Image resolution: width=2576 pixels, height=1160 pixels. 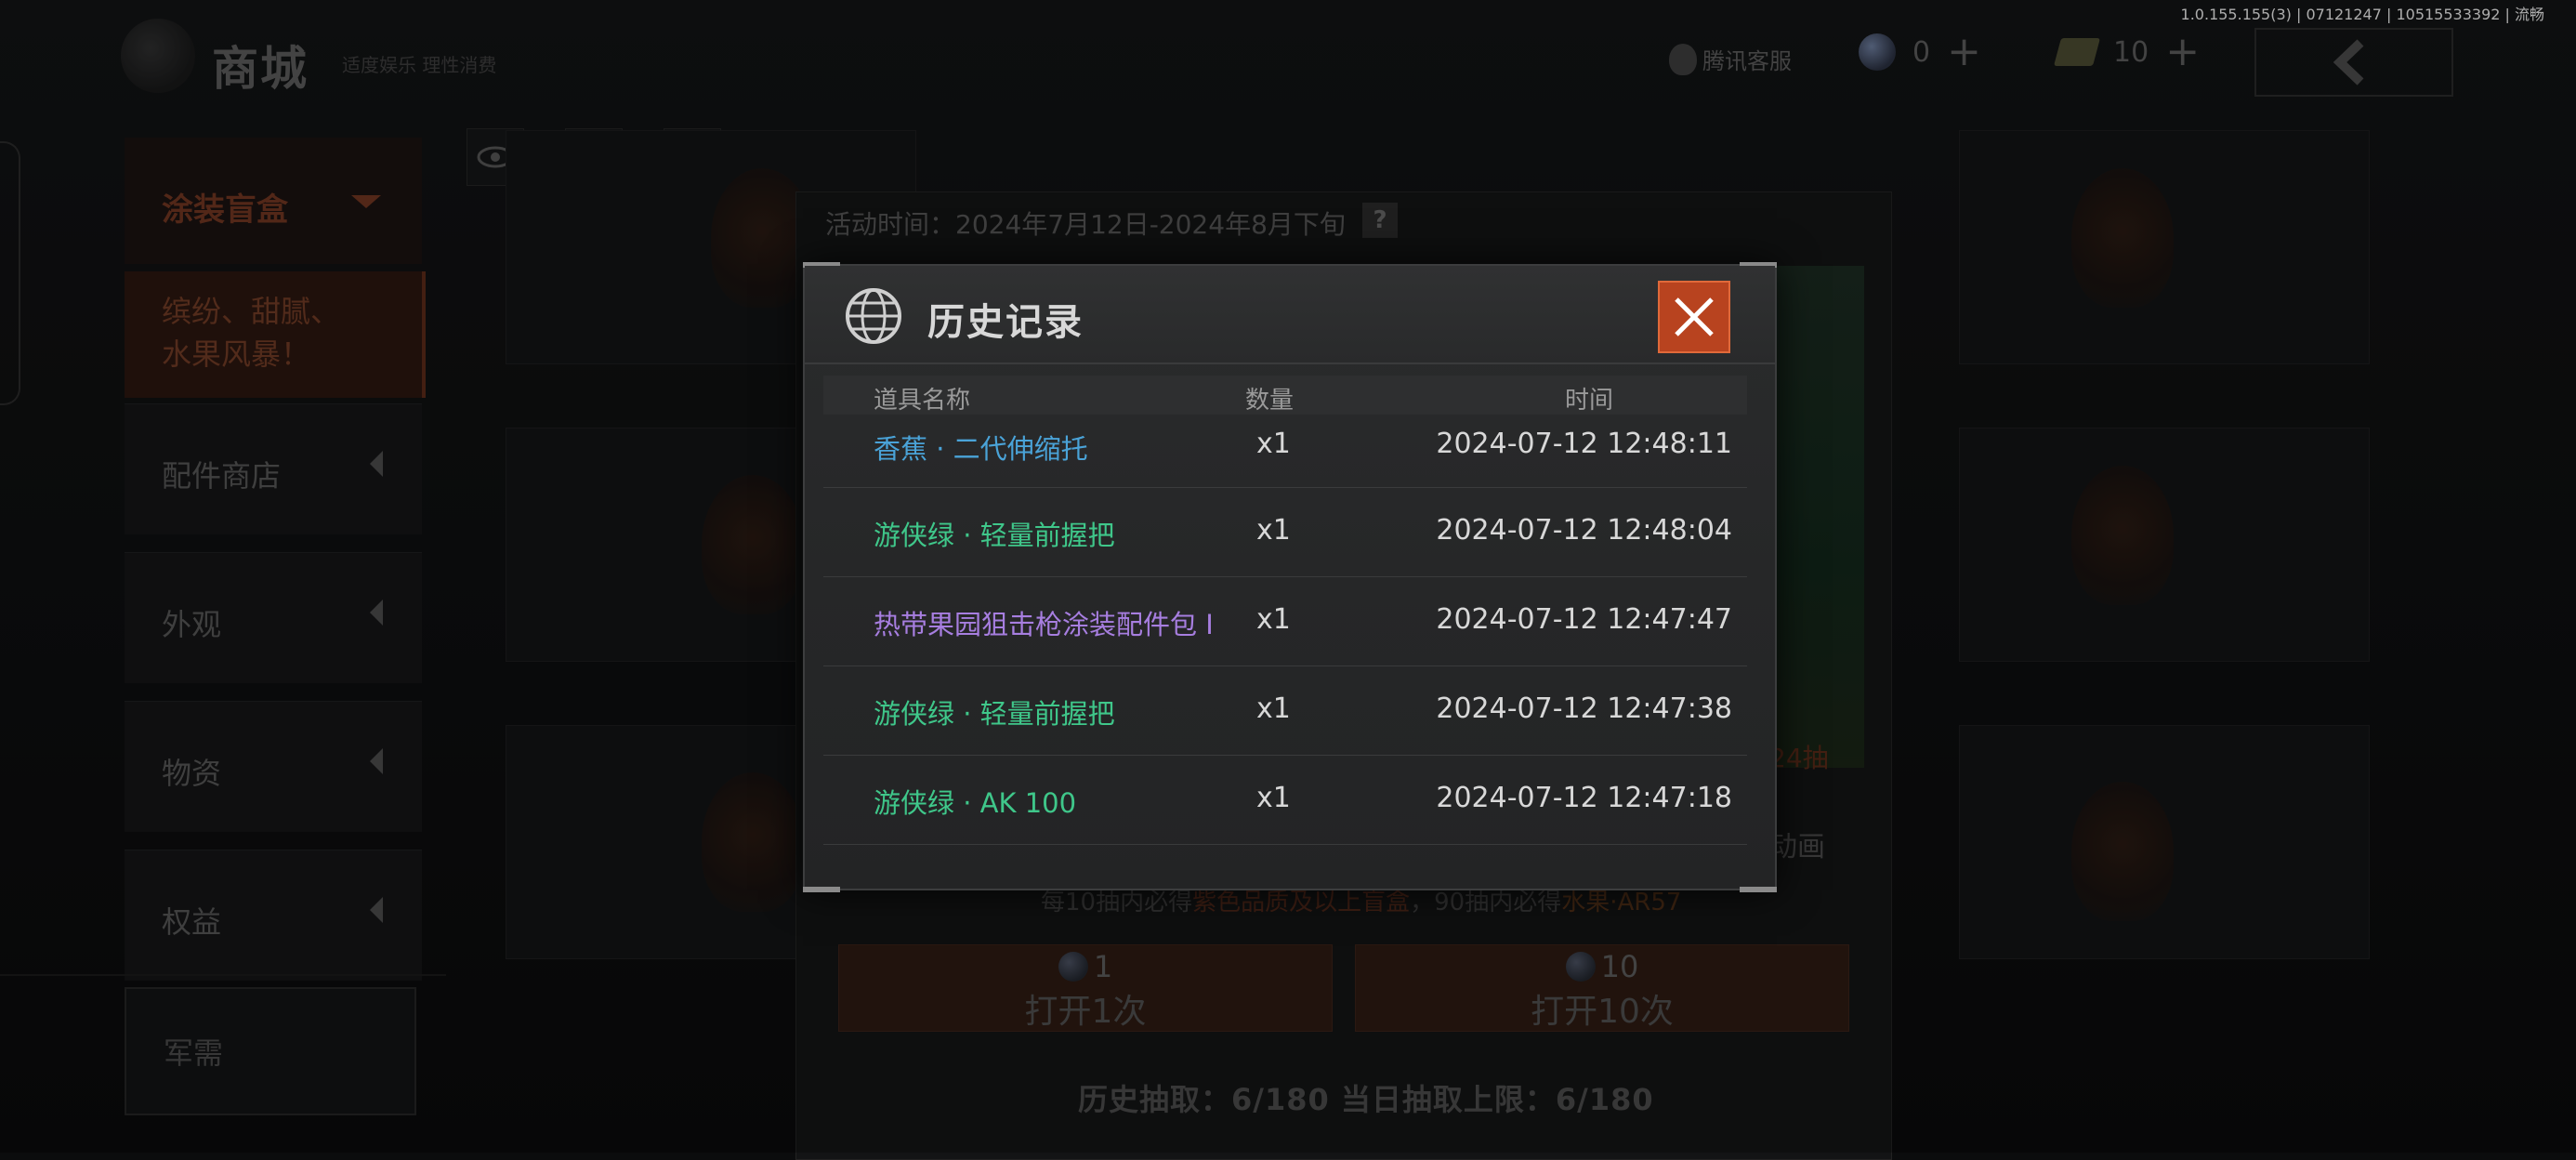 What do you see at coordinates (922, 401) in the screenshot?
I see `column-header-name: 道具名称` at bounding box center [922, 401].